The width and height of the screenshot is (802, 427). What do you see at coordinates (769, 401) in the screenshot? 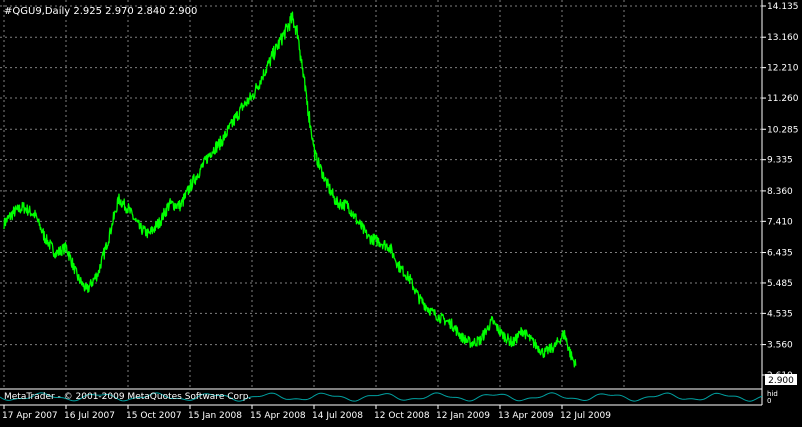
I see `sub-tick-label: 0` at bounding box center [769, 401].